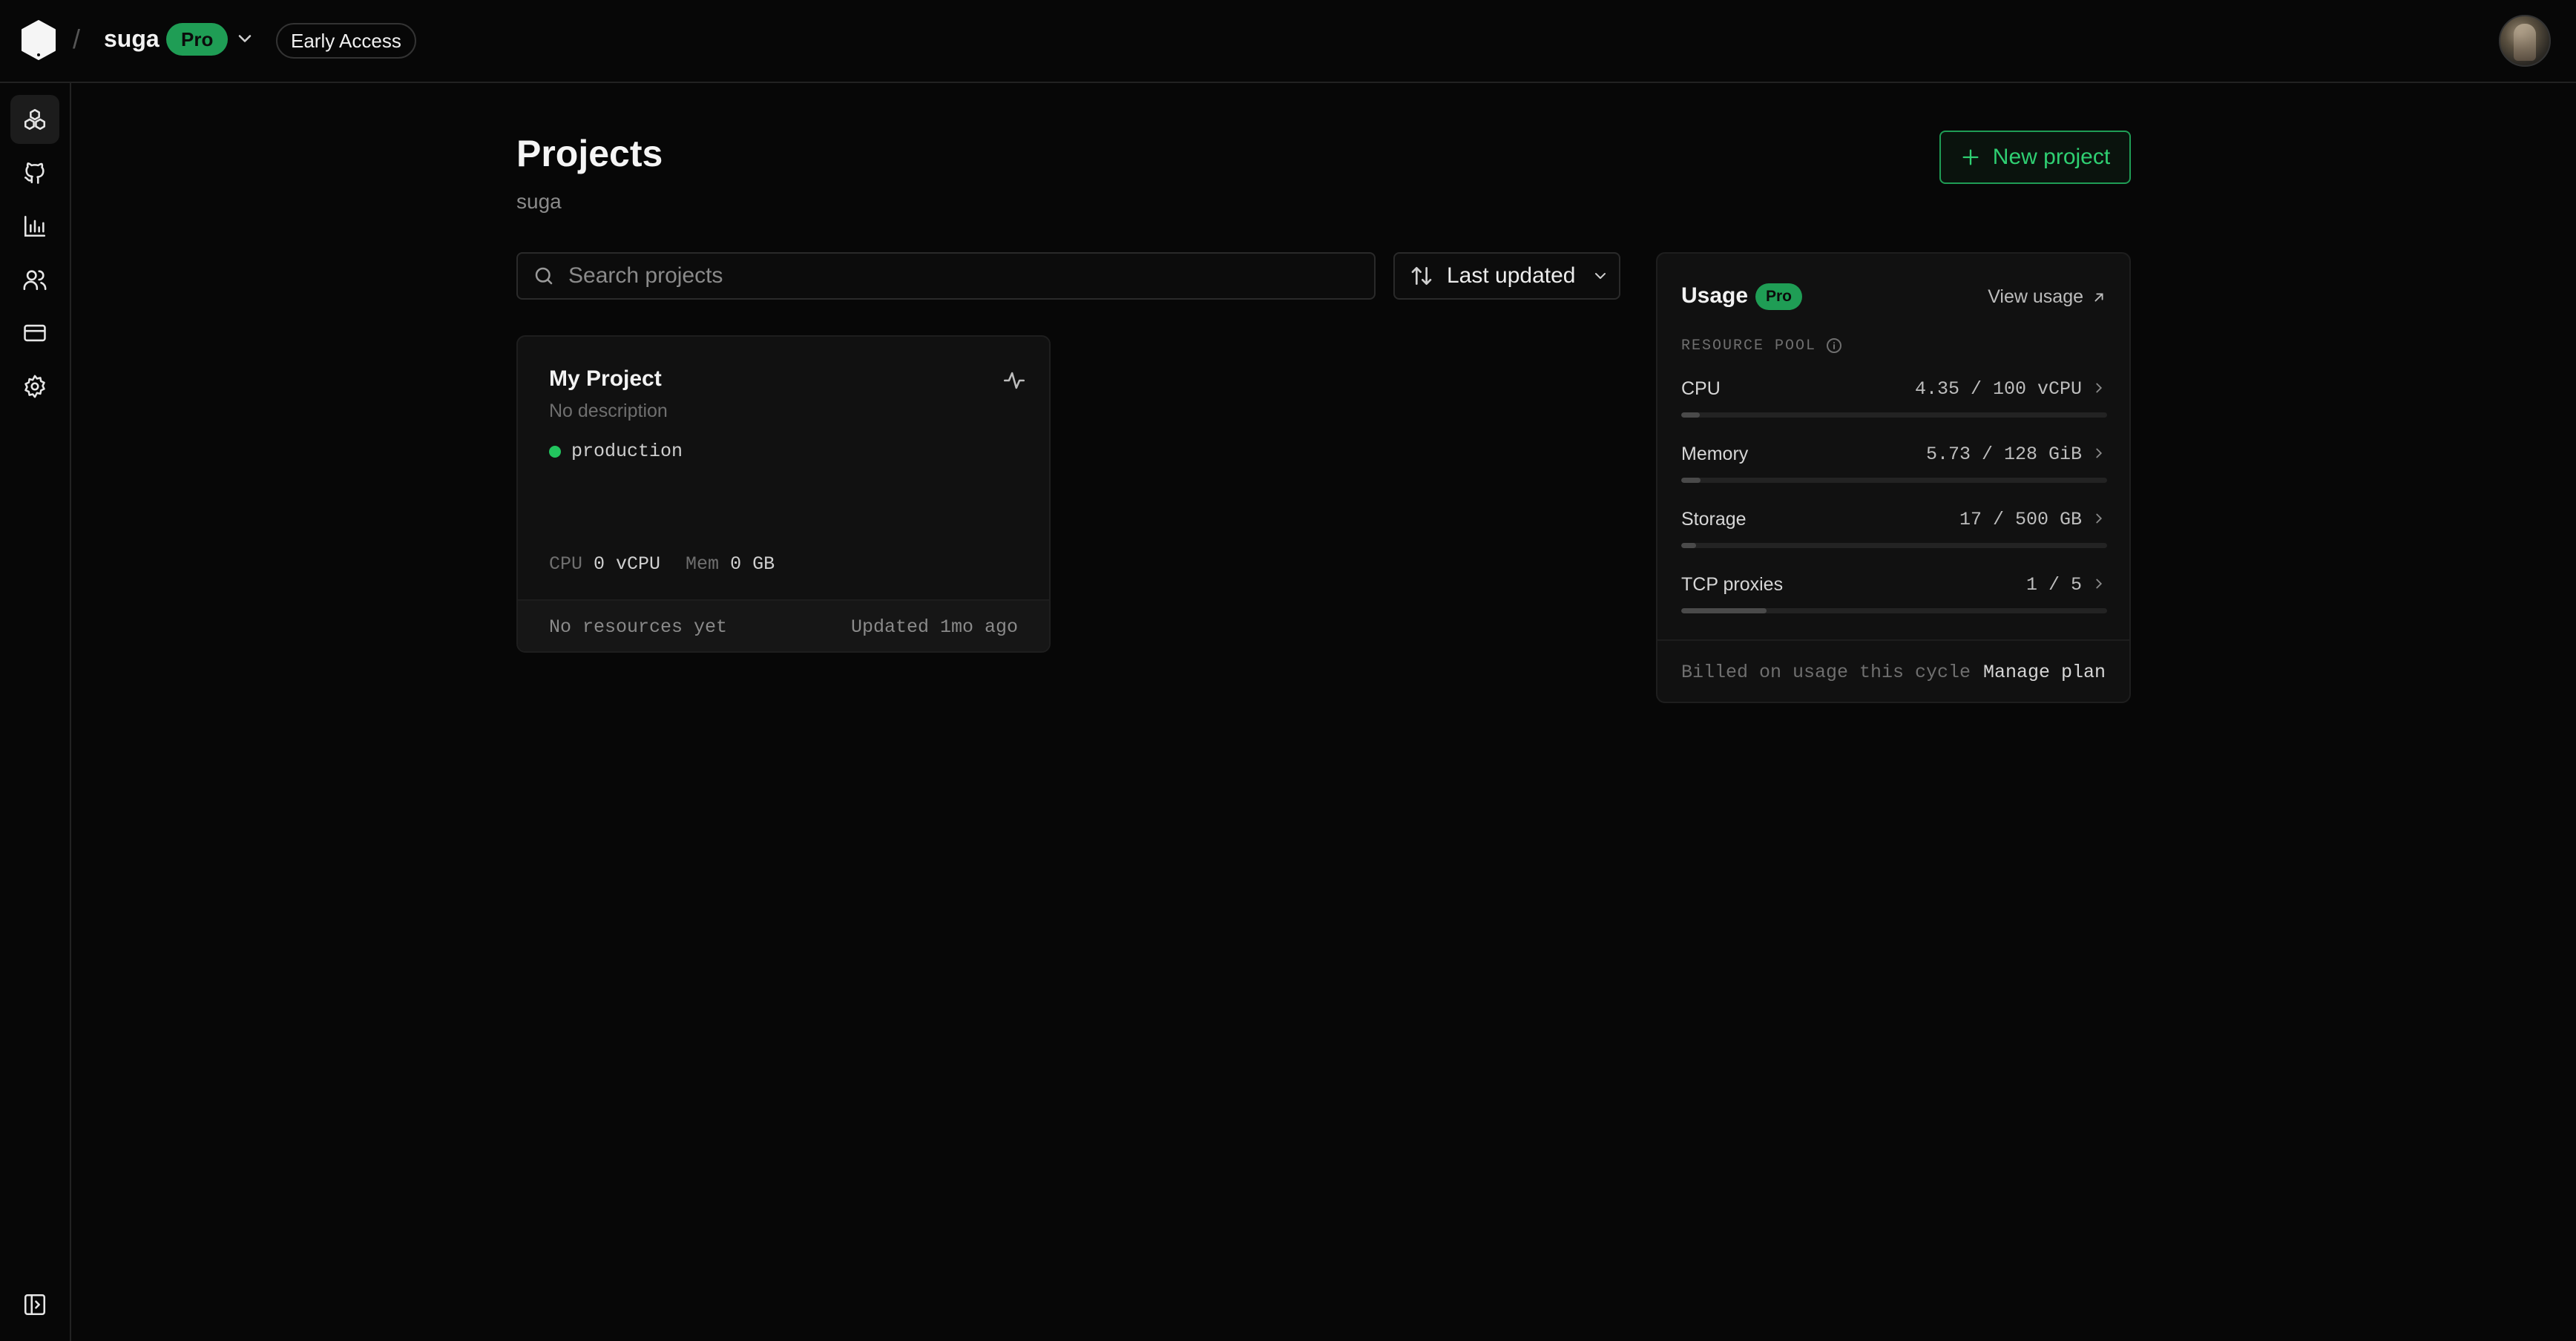  Describe the element at coordinates (589, 154) in the screenshot. I see `page-title: Projects` at that location.